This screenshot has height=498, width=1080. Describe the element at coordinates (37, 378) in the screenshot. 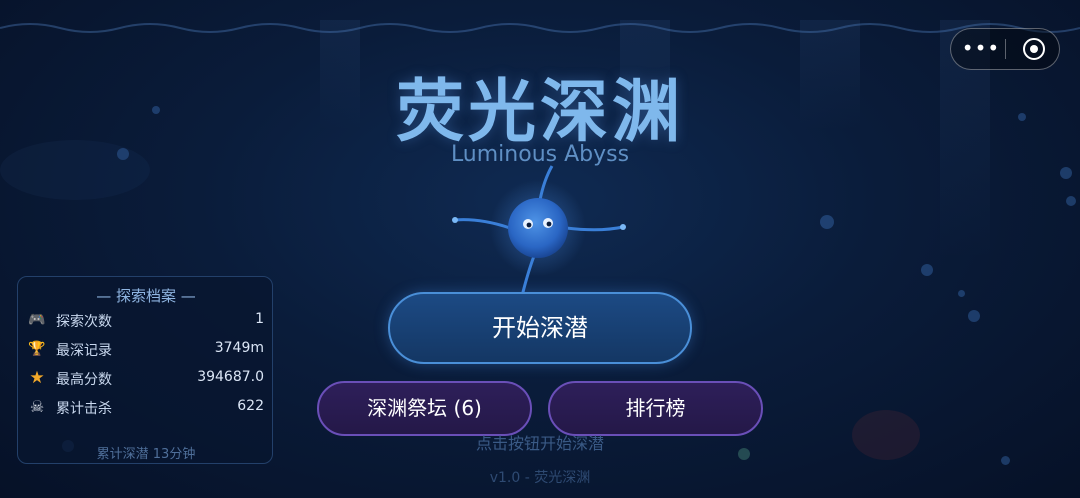

I see `star-icon: ★` at that location.